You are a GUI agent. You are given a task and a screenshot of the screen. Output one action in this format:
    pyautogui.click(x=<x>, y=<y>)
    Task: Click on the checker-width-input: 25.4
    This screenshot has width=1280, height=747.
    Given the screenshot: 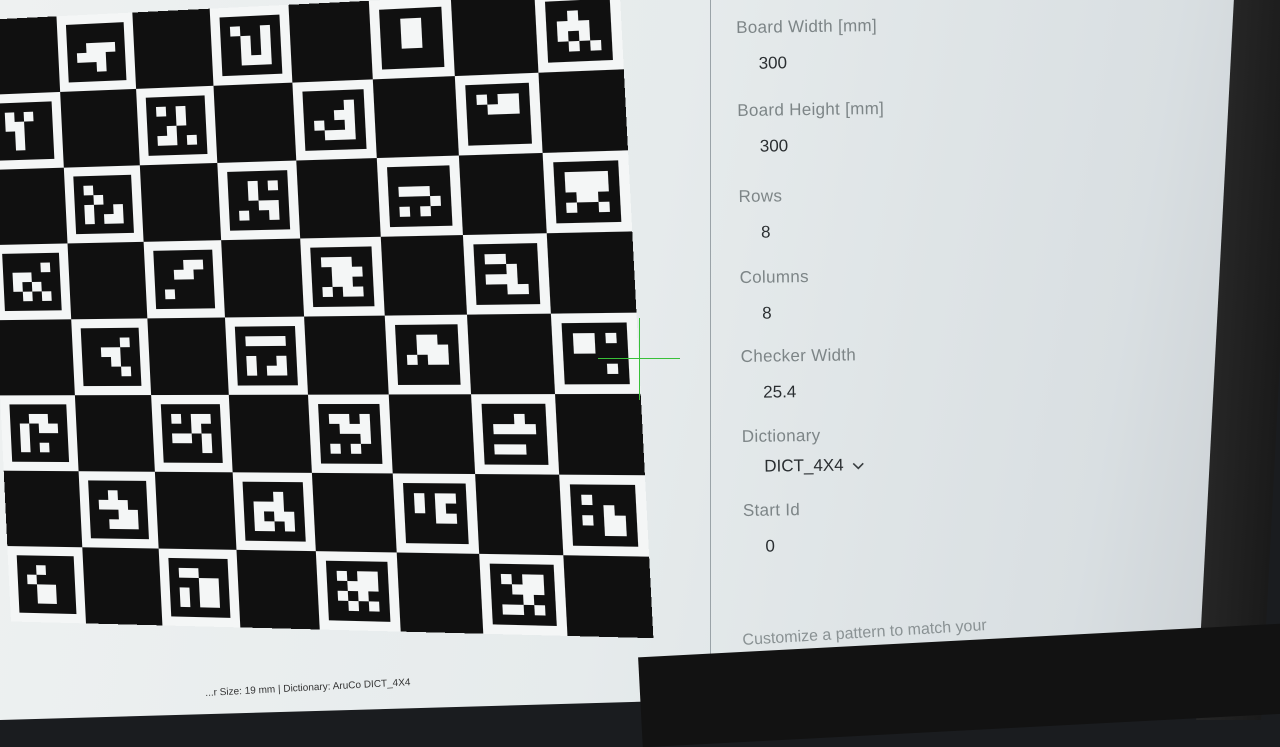 What is the action you would take?
    pyautogui.click(x=982, y=390)
    